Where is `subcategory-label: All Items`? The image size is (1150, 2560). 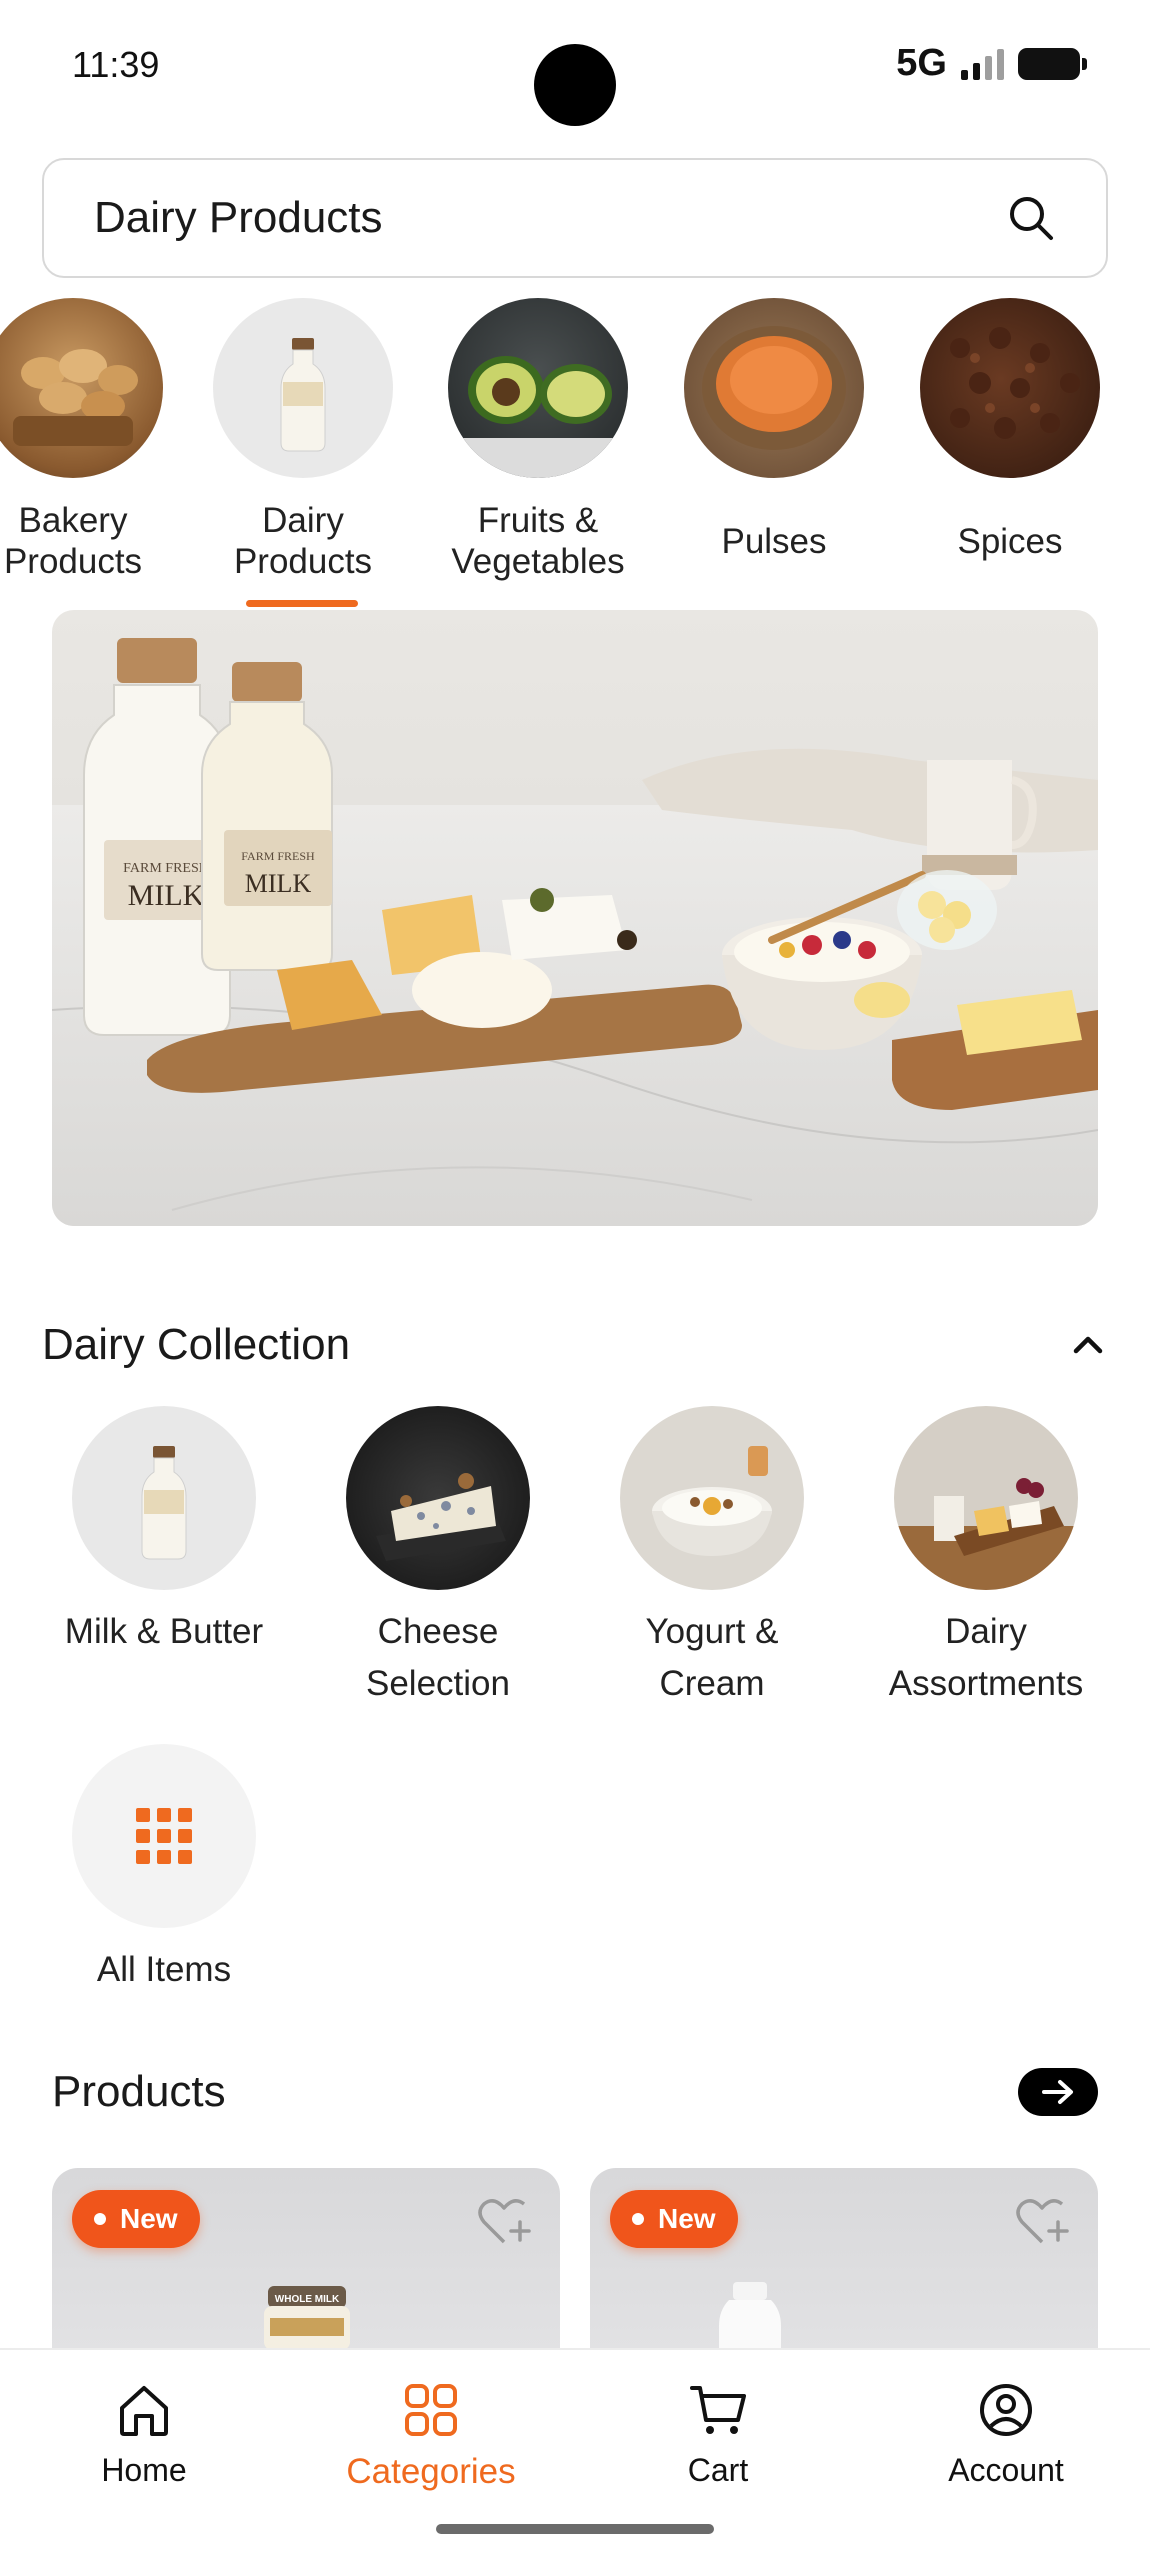
subcategory-label: All Items is located at coordinates (164, 1969).